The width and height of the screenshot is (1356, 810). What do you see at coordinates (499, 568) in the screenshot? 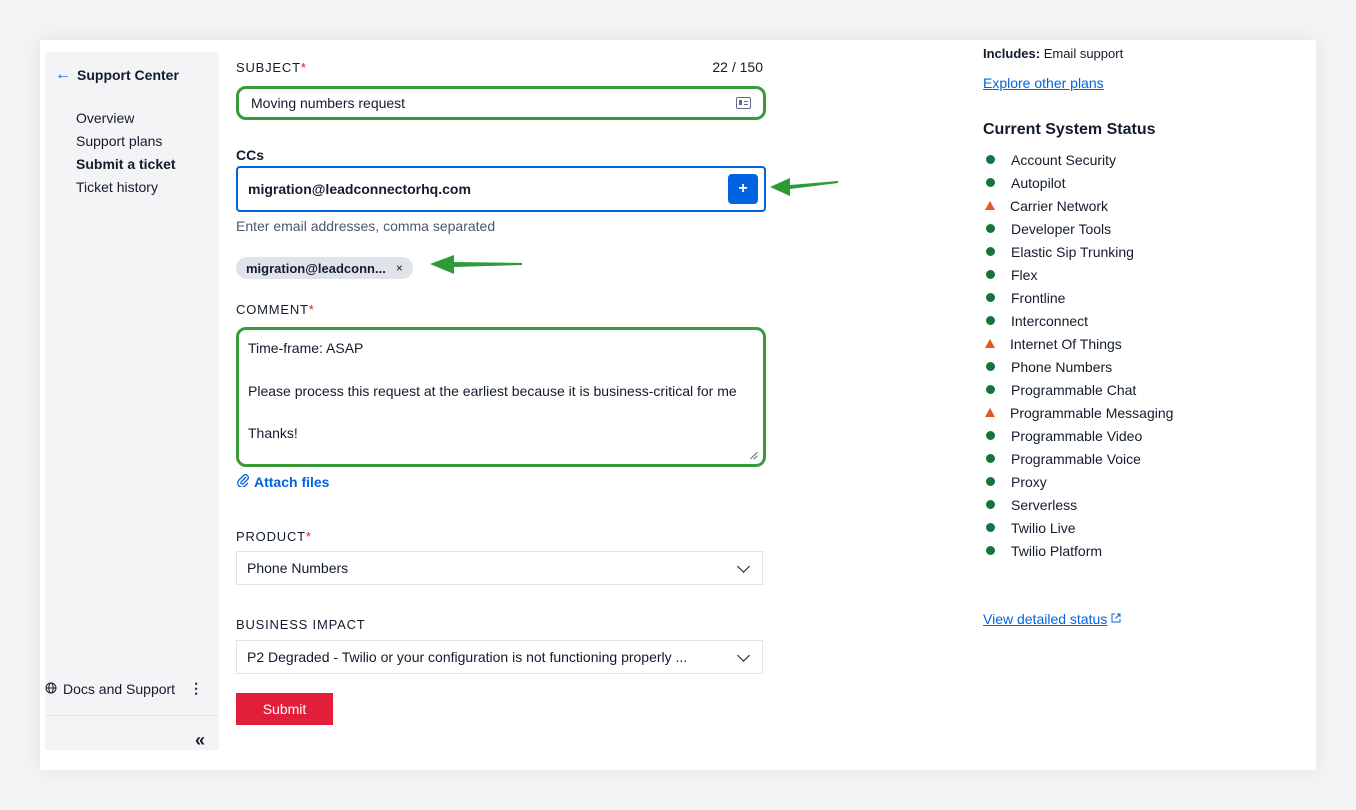
I see `product-select: Phone Numbers` at bounding box center [499, 568].